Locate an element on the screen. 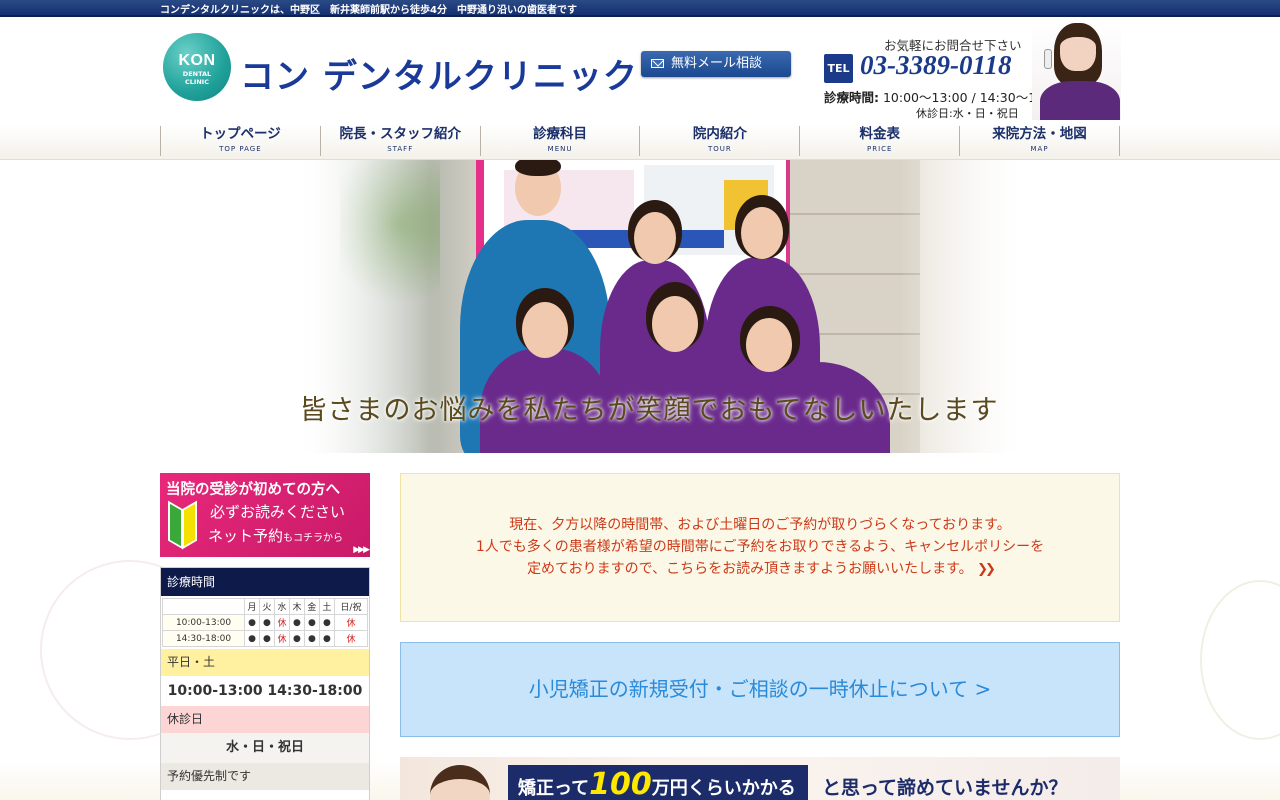  weekday-label: 平日・土 is located at coordinates (265, 662).